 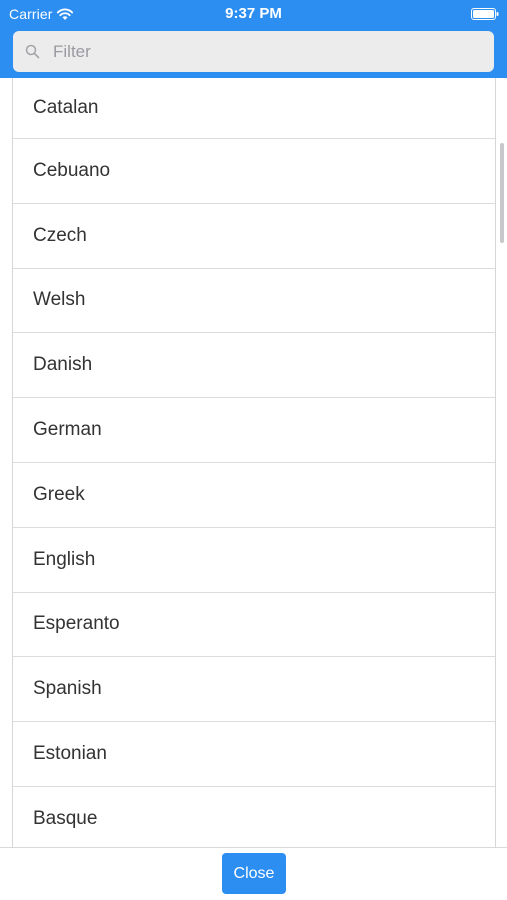 What do you see at coordinates (66, 107) in the screenshot?
I see `list-item-label: Catalan` at bounding box center [66, 107].